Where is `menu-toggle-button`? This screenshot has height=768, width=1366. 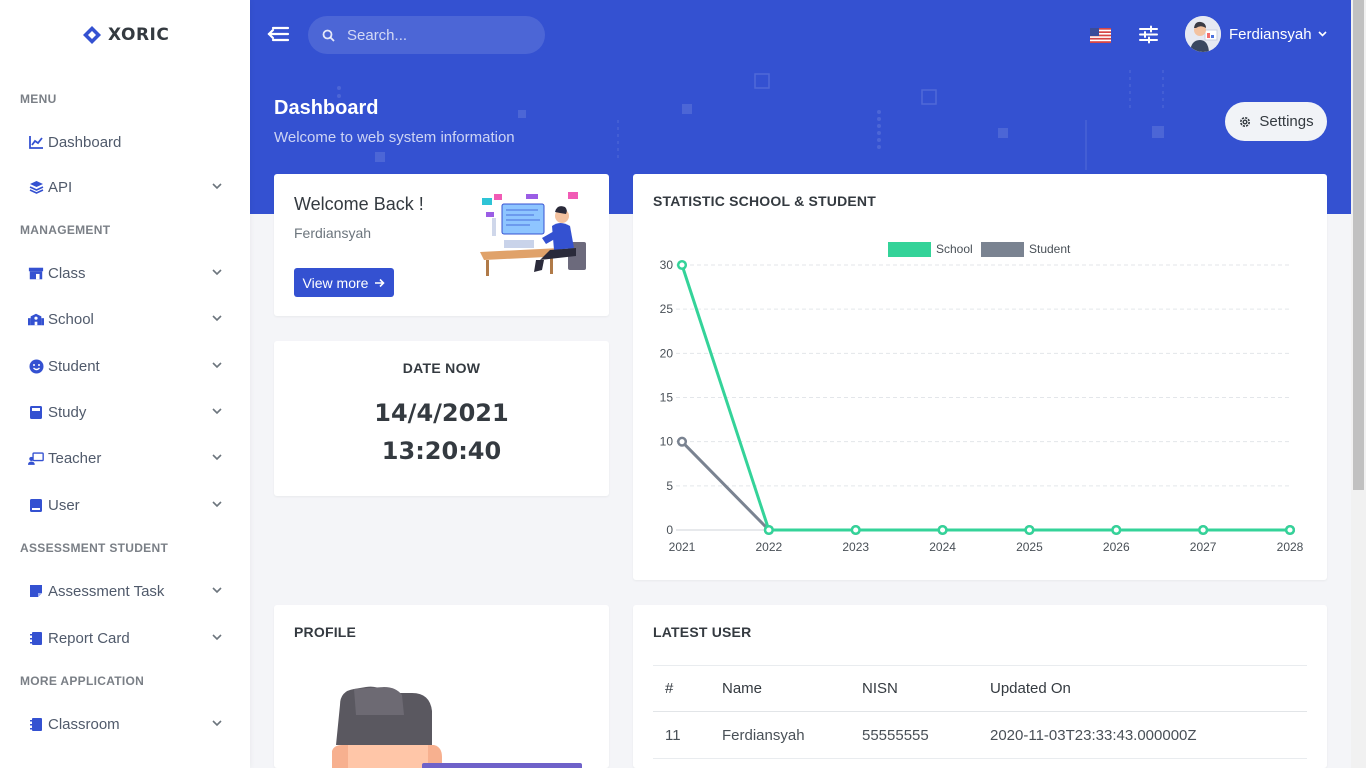 menu-toggle-button is located at coordinates (279, 35).